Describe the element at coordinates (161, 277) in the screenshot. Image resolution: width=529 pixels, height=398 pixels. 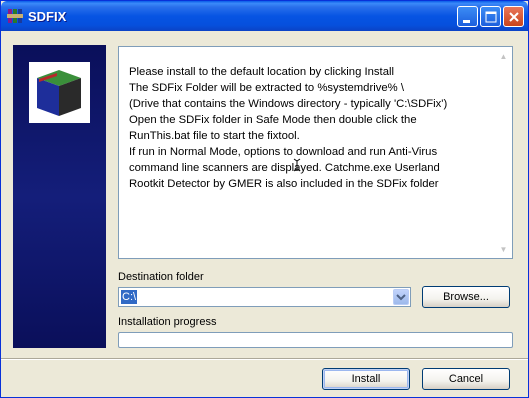
I see `destination-label: Destination folder` at that location.